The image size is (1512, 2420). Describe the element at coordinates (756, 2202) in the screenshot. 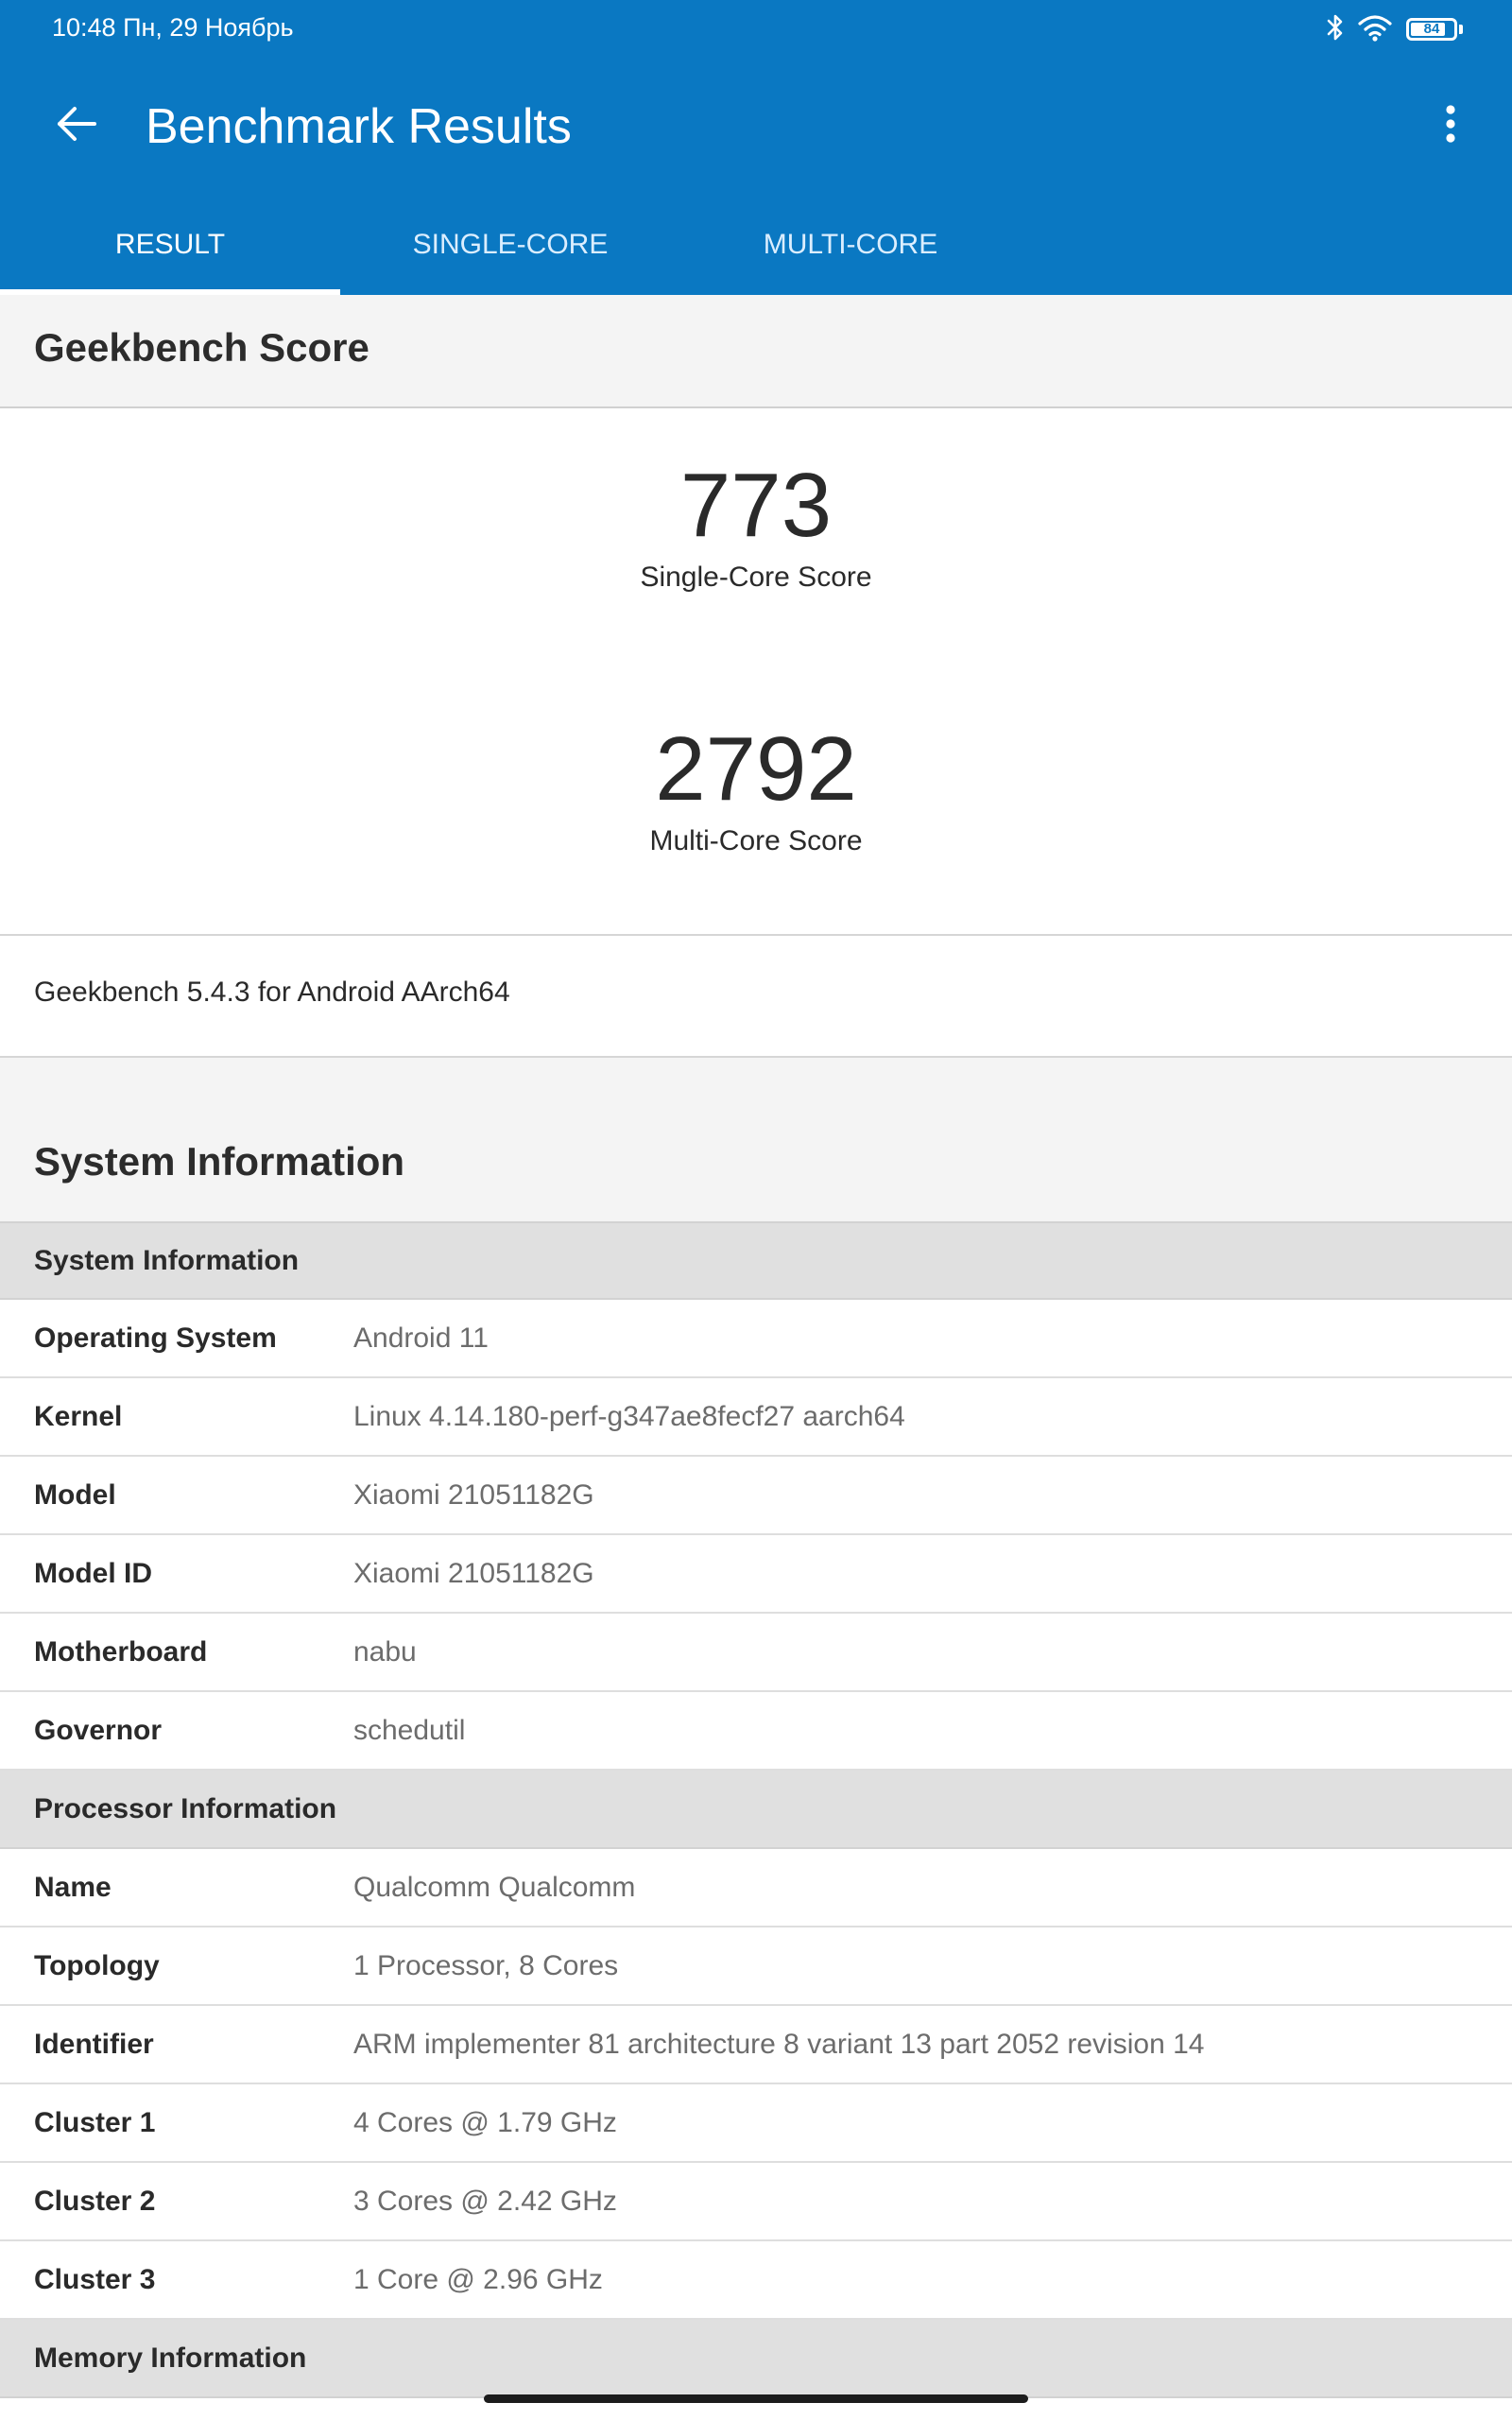

I see `table-row: Cluster 2 3 Cores @ 2.42 GHz` at that location.